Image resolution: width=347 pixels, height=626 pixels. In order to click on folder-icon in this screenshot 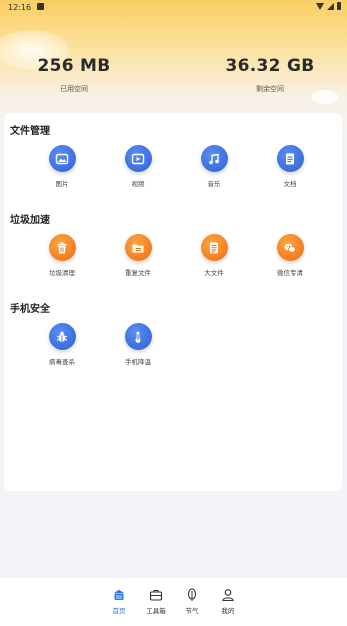, I will do `click(138, 247)`.